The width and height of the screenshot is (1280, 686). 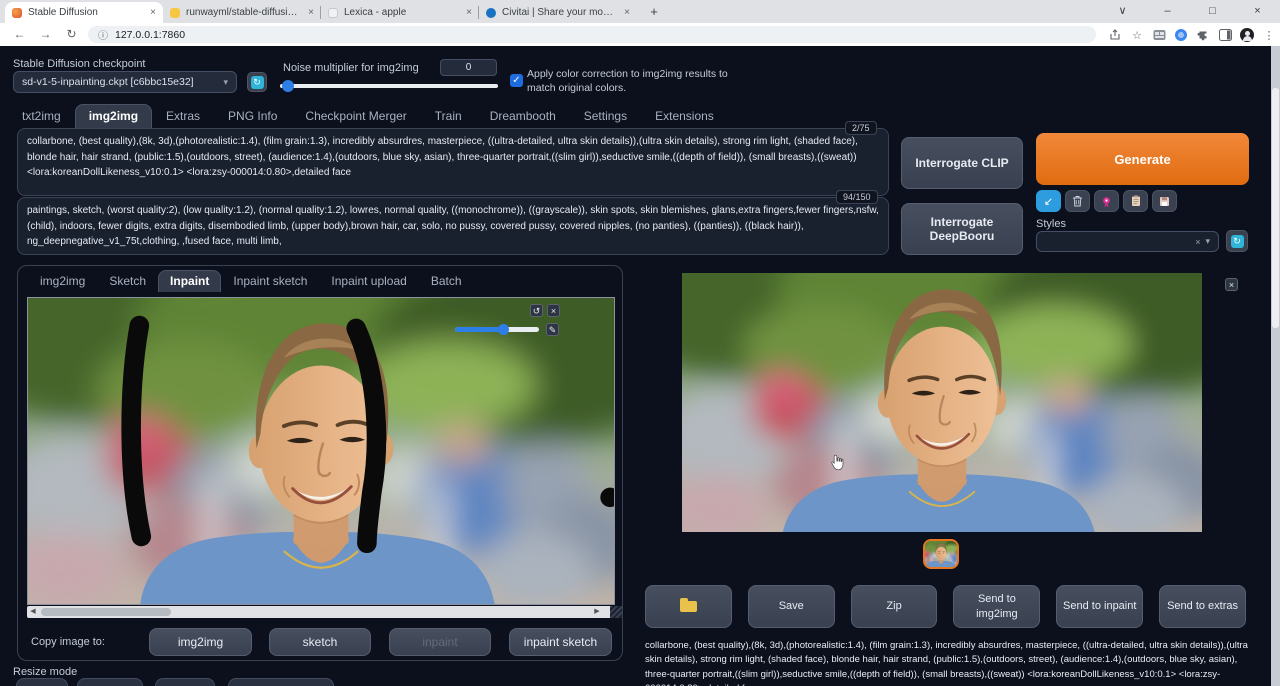 I want to click on address-bar: ⓘ 127.0.0.1:7860, so click(x=592, y=34).